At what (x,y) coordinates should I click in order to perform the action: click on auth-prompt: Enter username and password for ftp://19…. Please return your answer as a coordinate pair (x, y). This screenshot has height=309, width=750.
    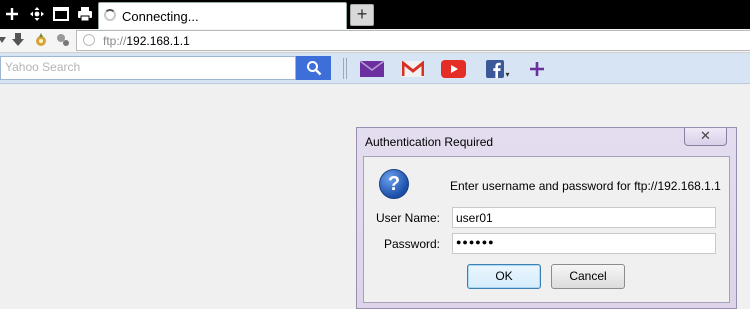
    Looking at the image, I should click on (585, 186).